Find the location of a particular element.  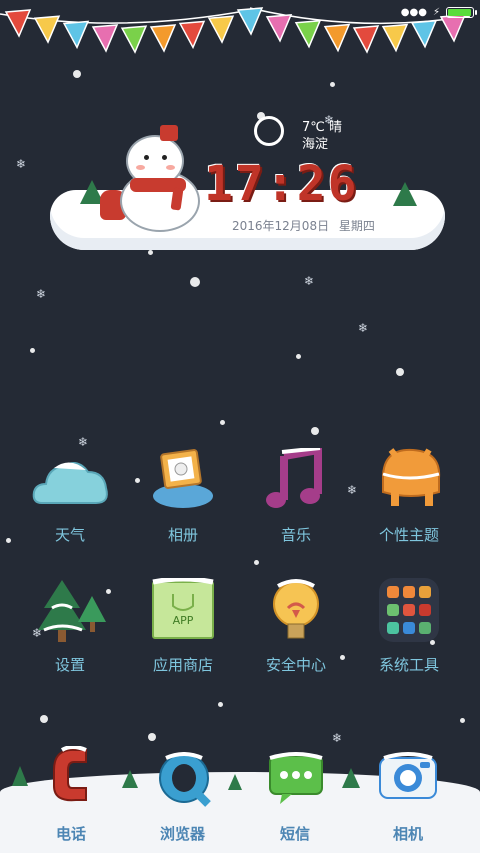

app-security: 安全中心 is located at coordinates (296, 626).